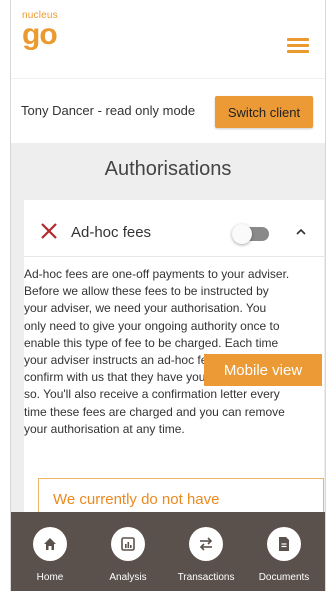  What do you see at coordinates (168, 169) in the screenshot?
I see `page-title: Authorisations` at bounding box center [168, 169].